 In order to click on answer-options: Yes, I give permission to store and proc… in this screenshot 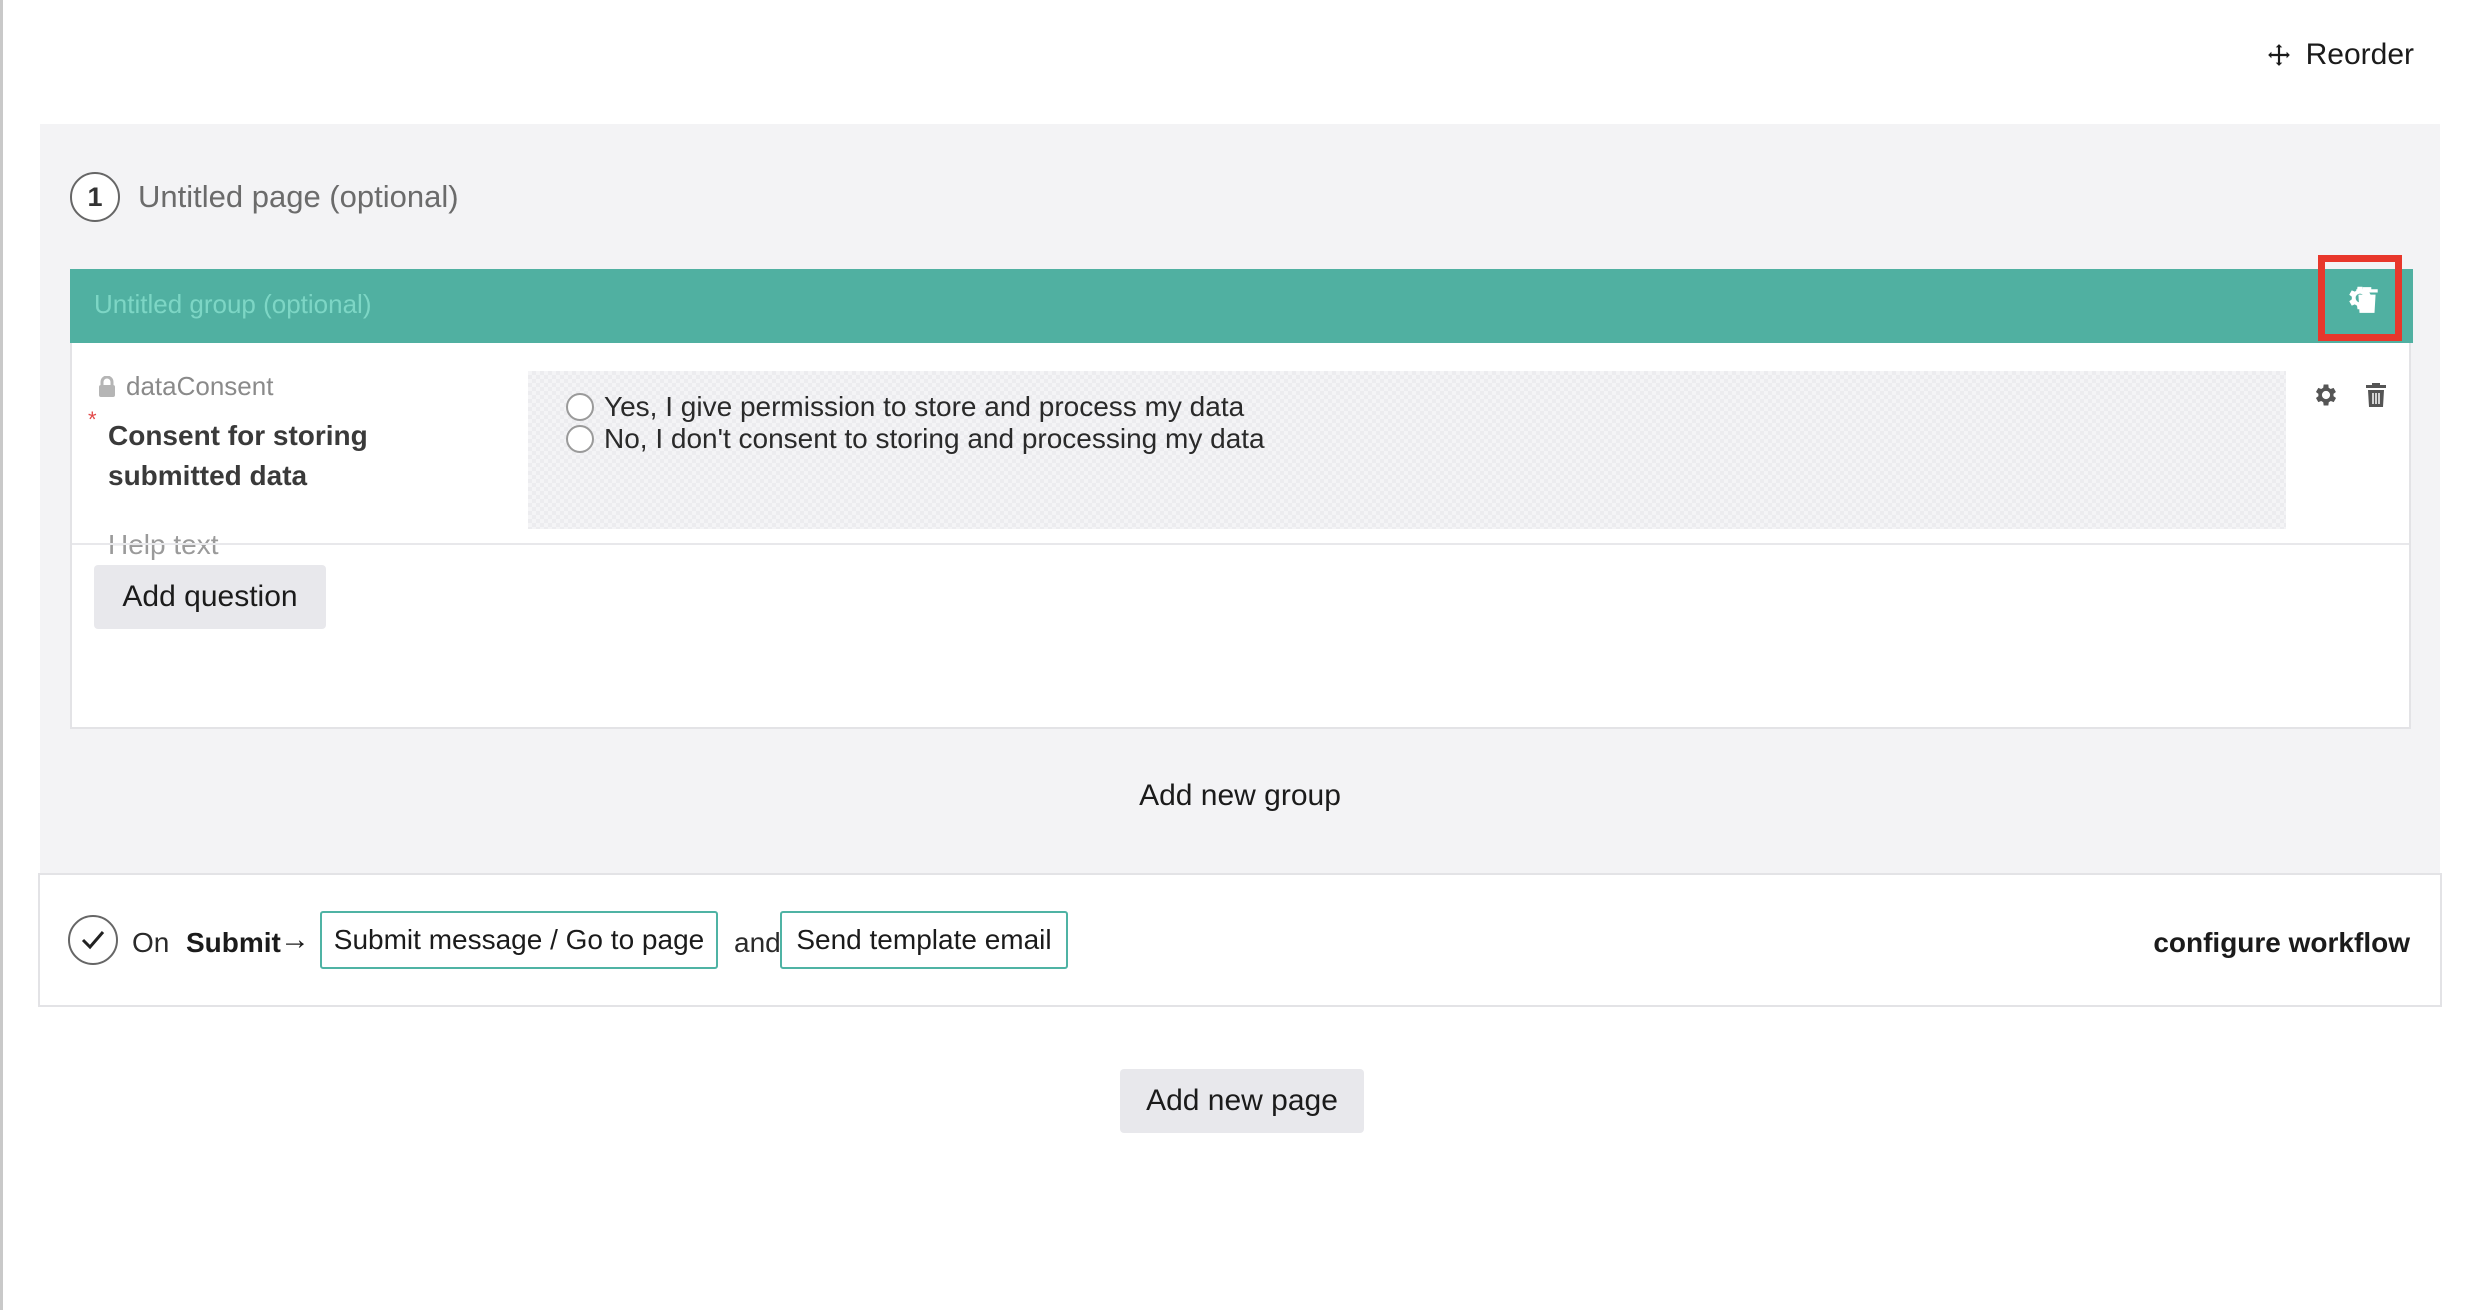, I will do `click(1407, 450)`.